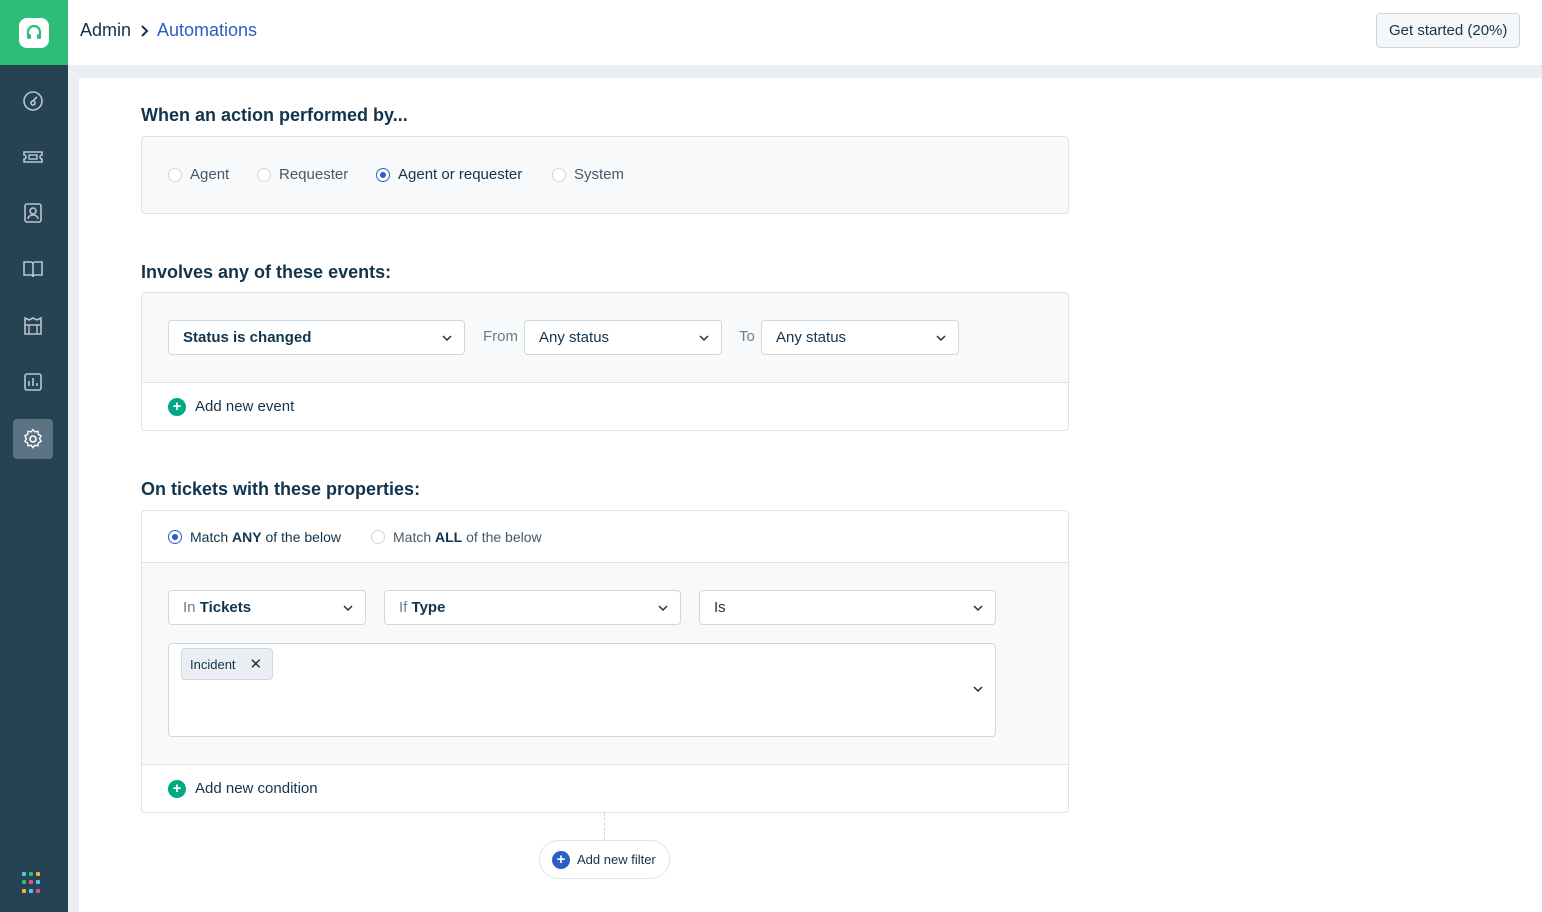 This screenshot has width=1542, height=912. Describe the element at coordinates (805, 32) in the screenshot. I see `top-header: Admin Automations Get started (20%)` at that location.